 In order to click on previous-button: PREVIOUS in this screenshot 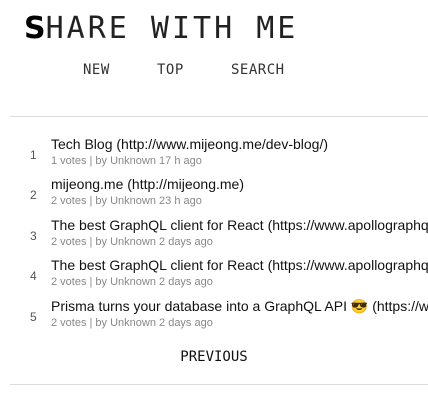, I will do `click(213, 357)`.